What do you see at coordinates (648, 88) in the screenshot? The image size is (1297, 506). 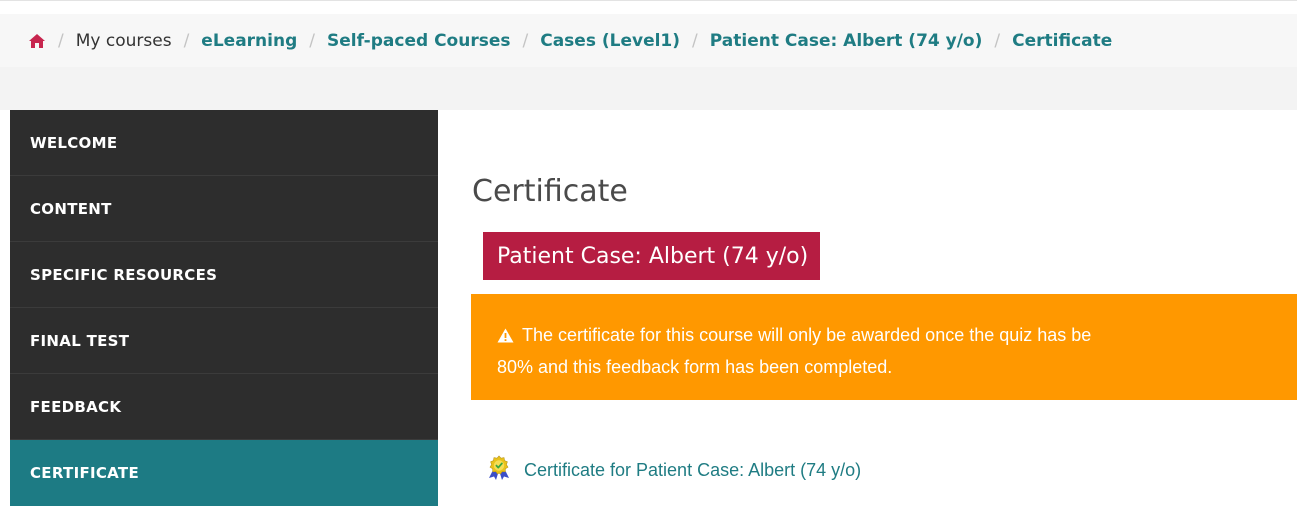 I see `header-band` at bounding box center [648, 88].